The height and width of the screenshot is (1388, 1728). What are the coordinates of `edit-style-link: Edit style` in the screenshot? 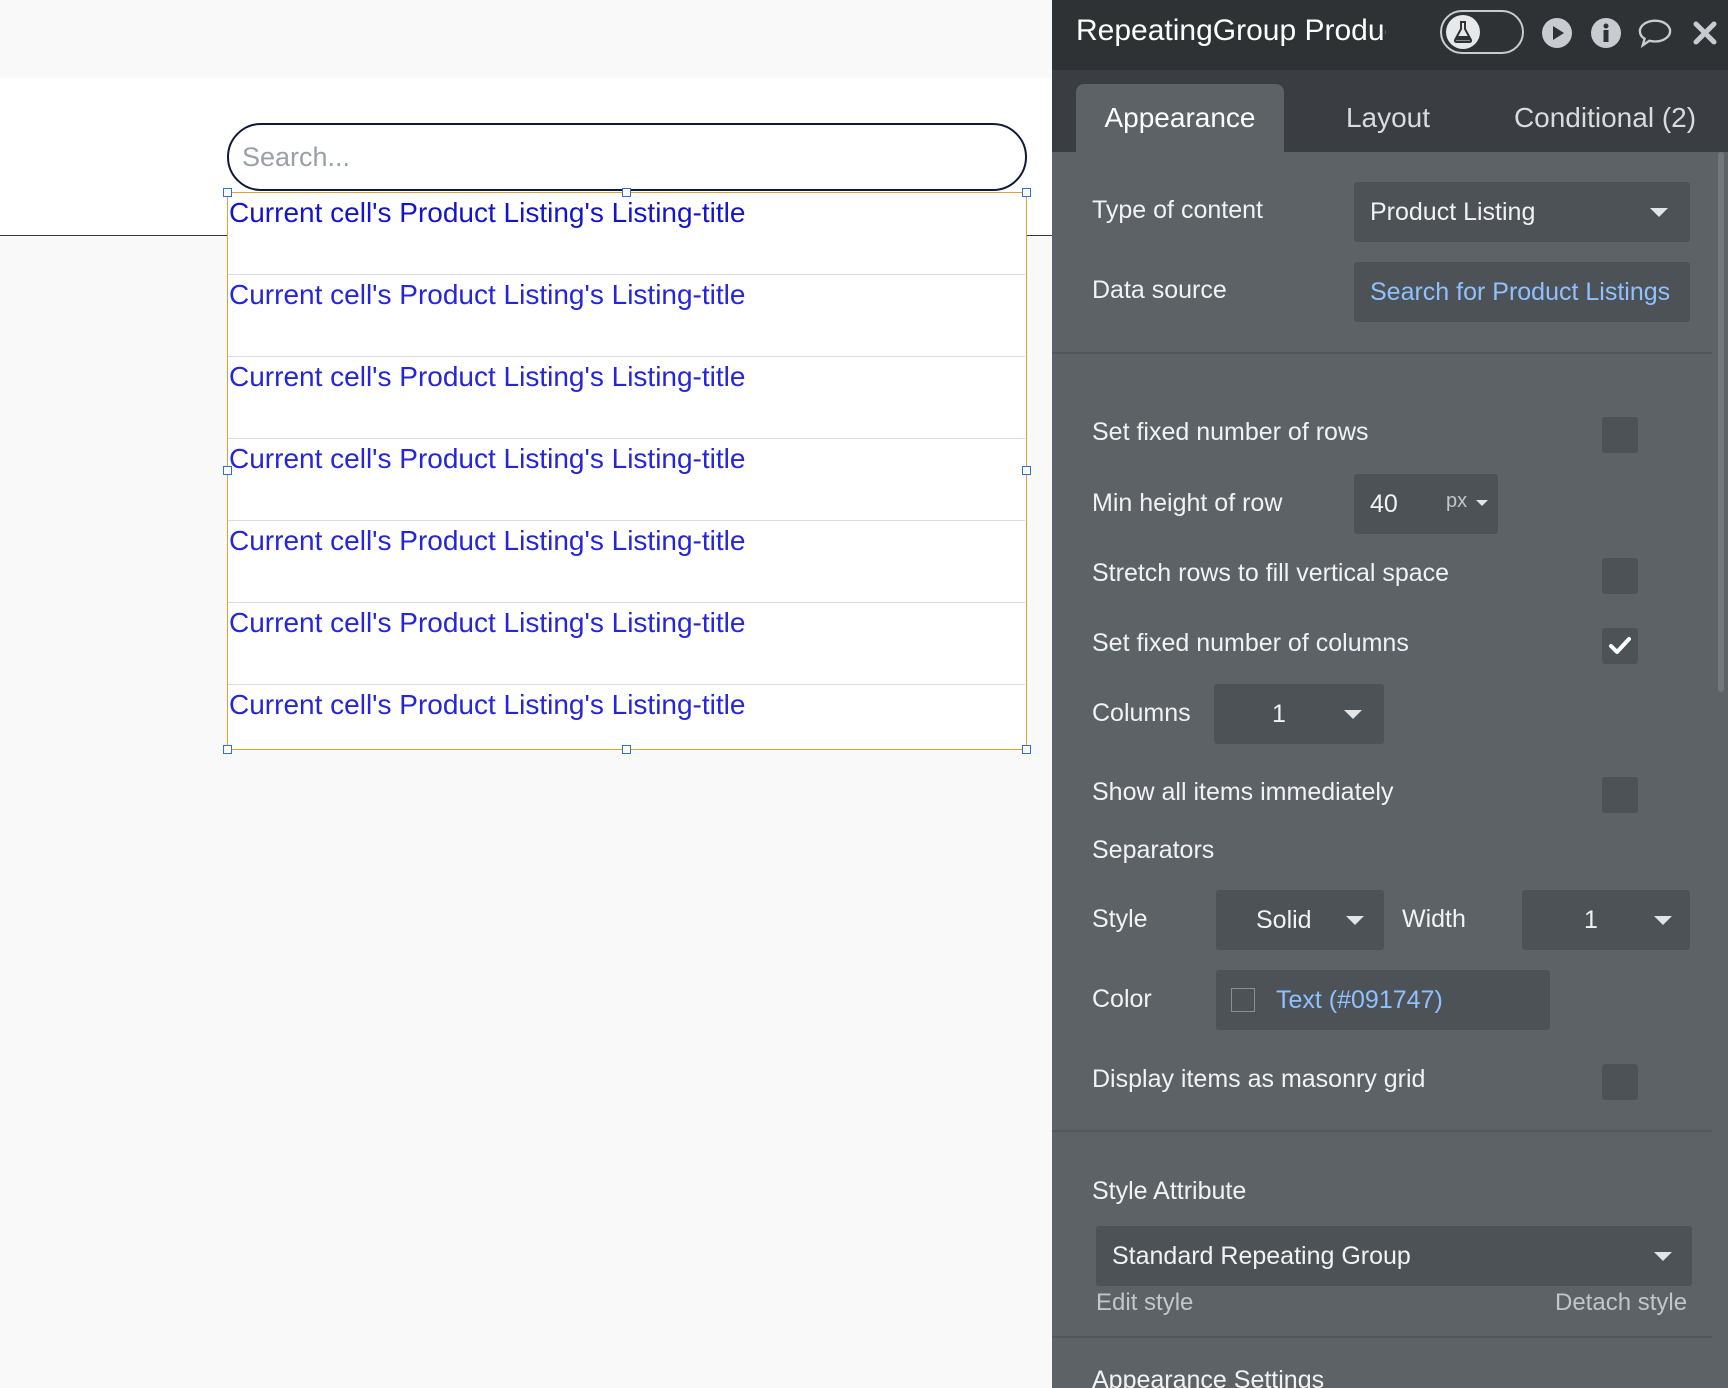 It's located at (1144, 1303).